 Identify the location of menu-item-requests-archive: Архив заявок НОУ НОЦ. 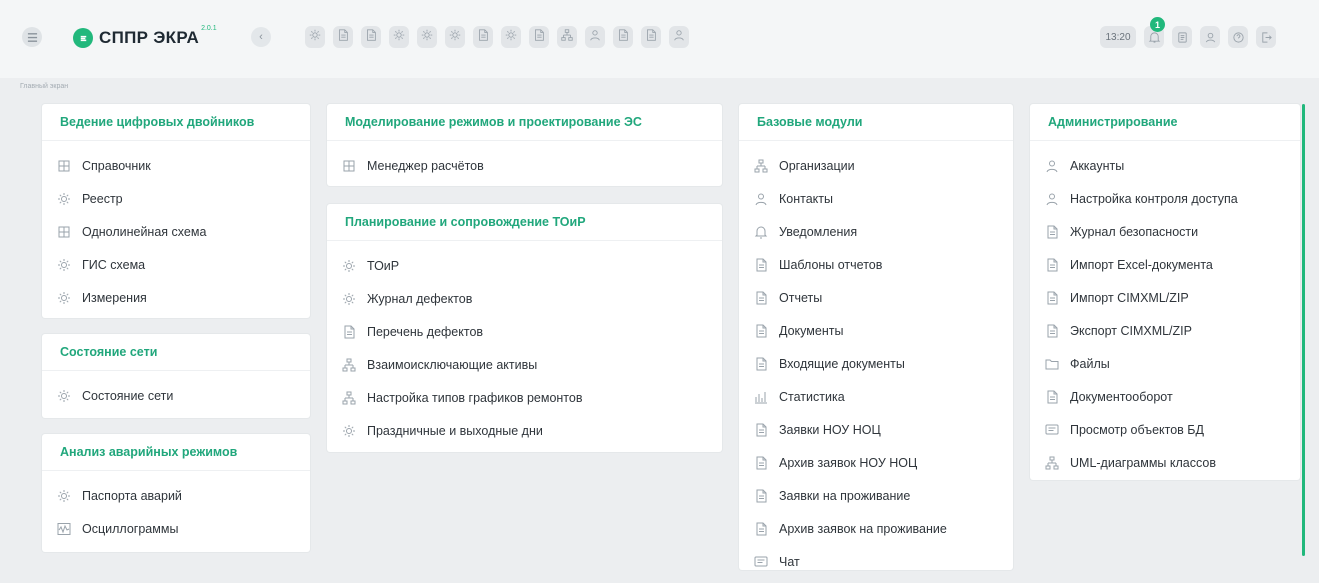
(876, 462).